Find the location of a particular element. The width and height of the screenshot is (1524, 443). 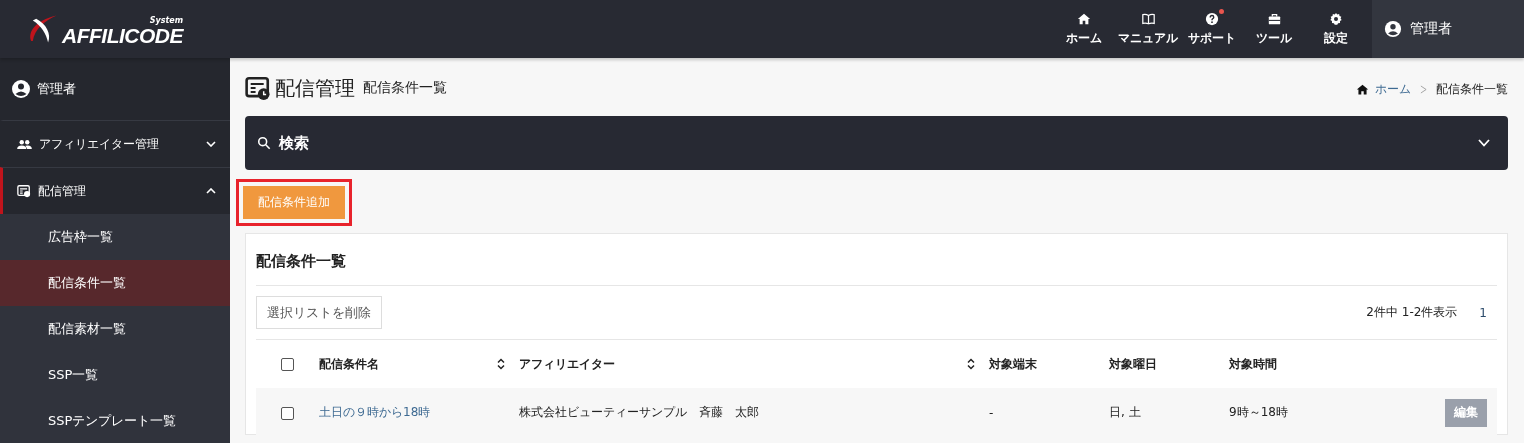

user-menu: 管理者 is located at coordinates (1448, 29).